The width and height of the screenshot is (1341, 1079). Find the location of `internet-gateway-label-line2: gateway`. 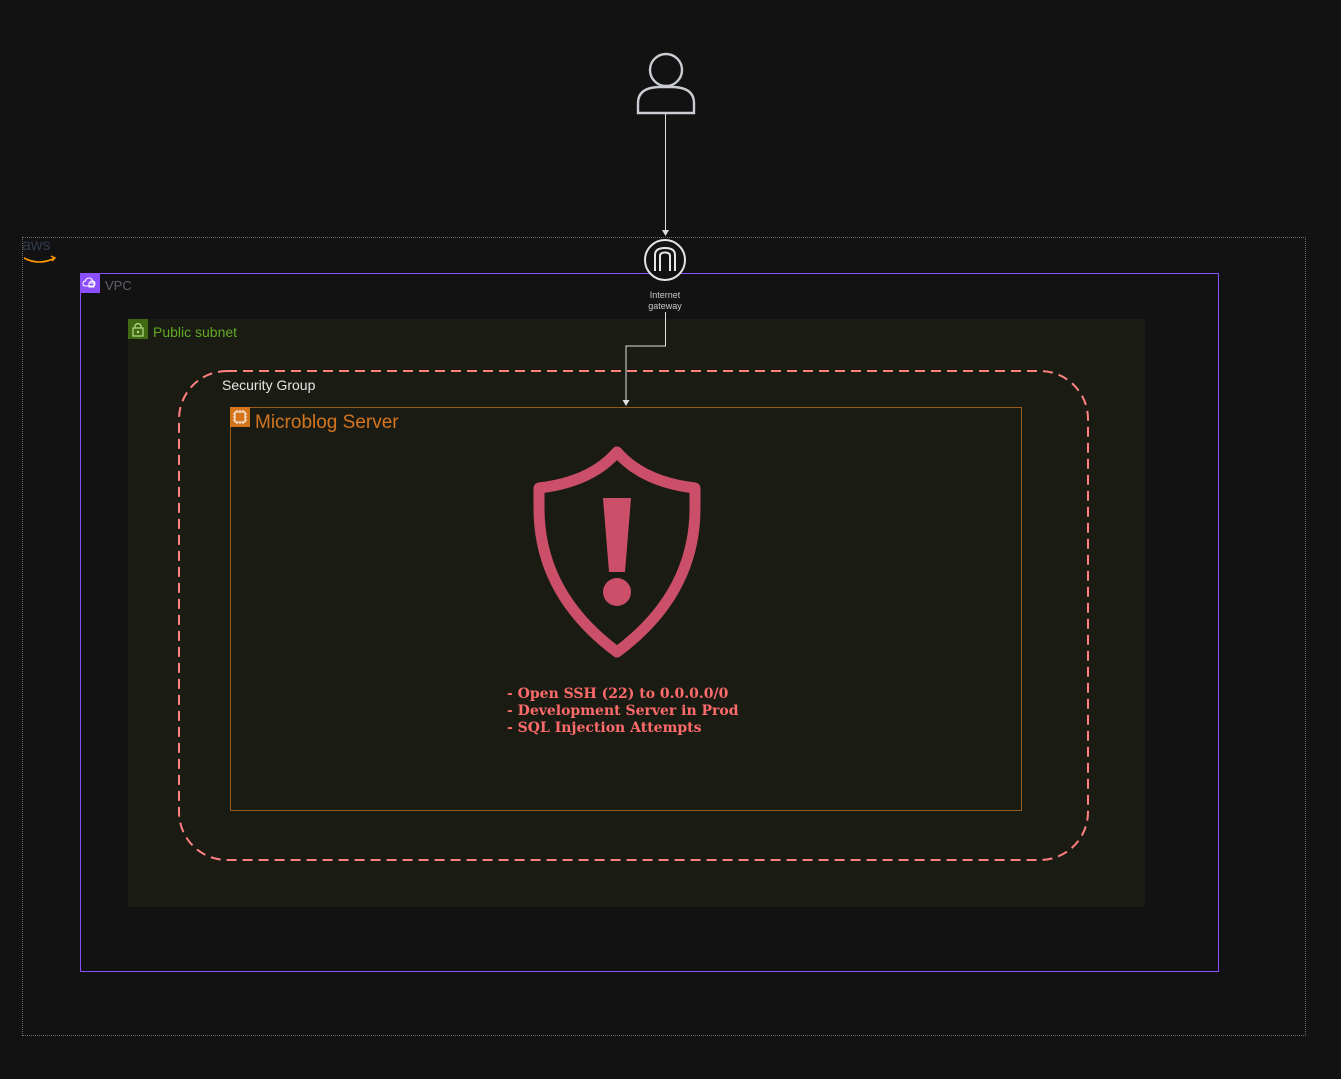

internet-gateway-label-line2: gateway is located at coordinates (665, 306).